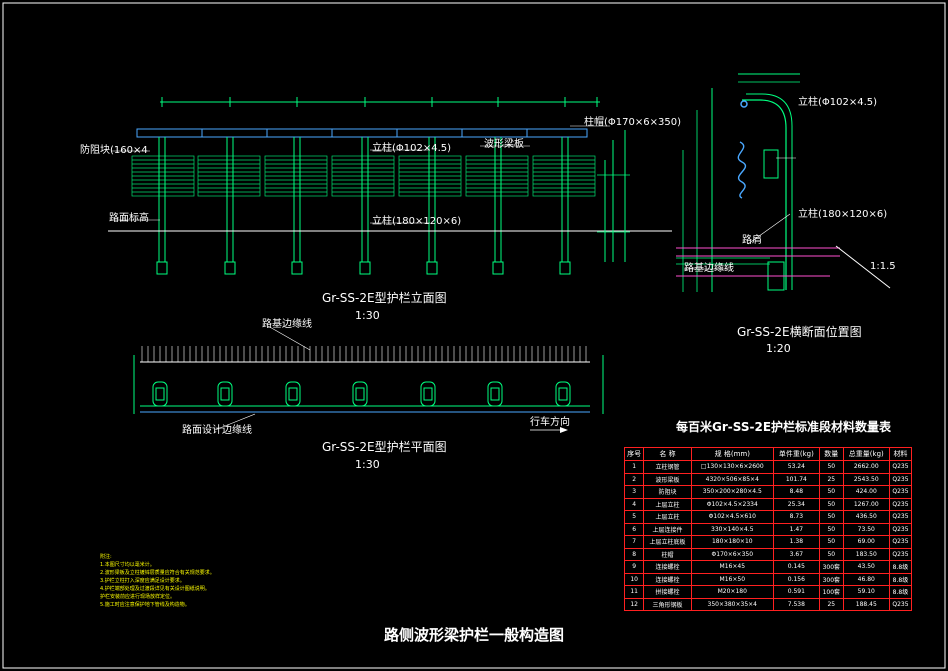  What do you see at coordinates (634, 467) in the screenshot?
I see `table-cell: 1` at bounding box center [634, 467].